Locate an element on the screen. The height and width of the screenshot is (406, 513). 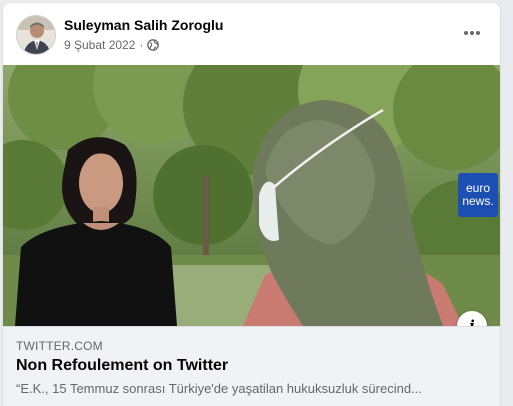
logo-line-2: news. is located at coordinates (478, 201).